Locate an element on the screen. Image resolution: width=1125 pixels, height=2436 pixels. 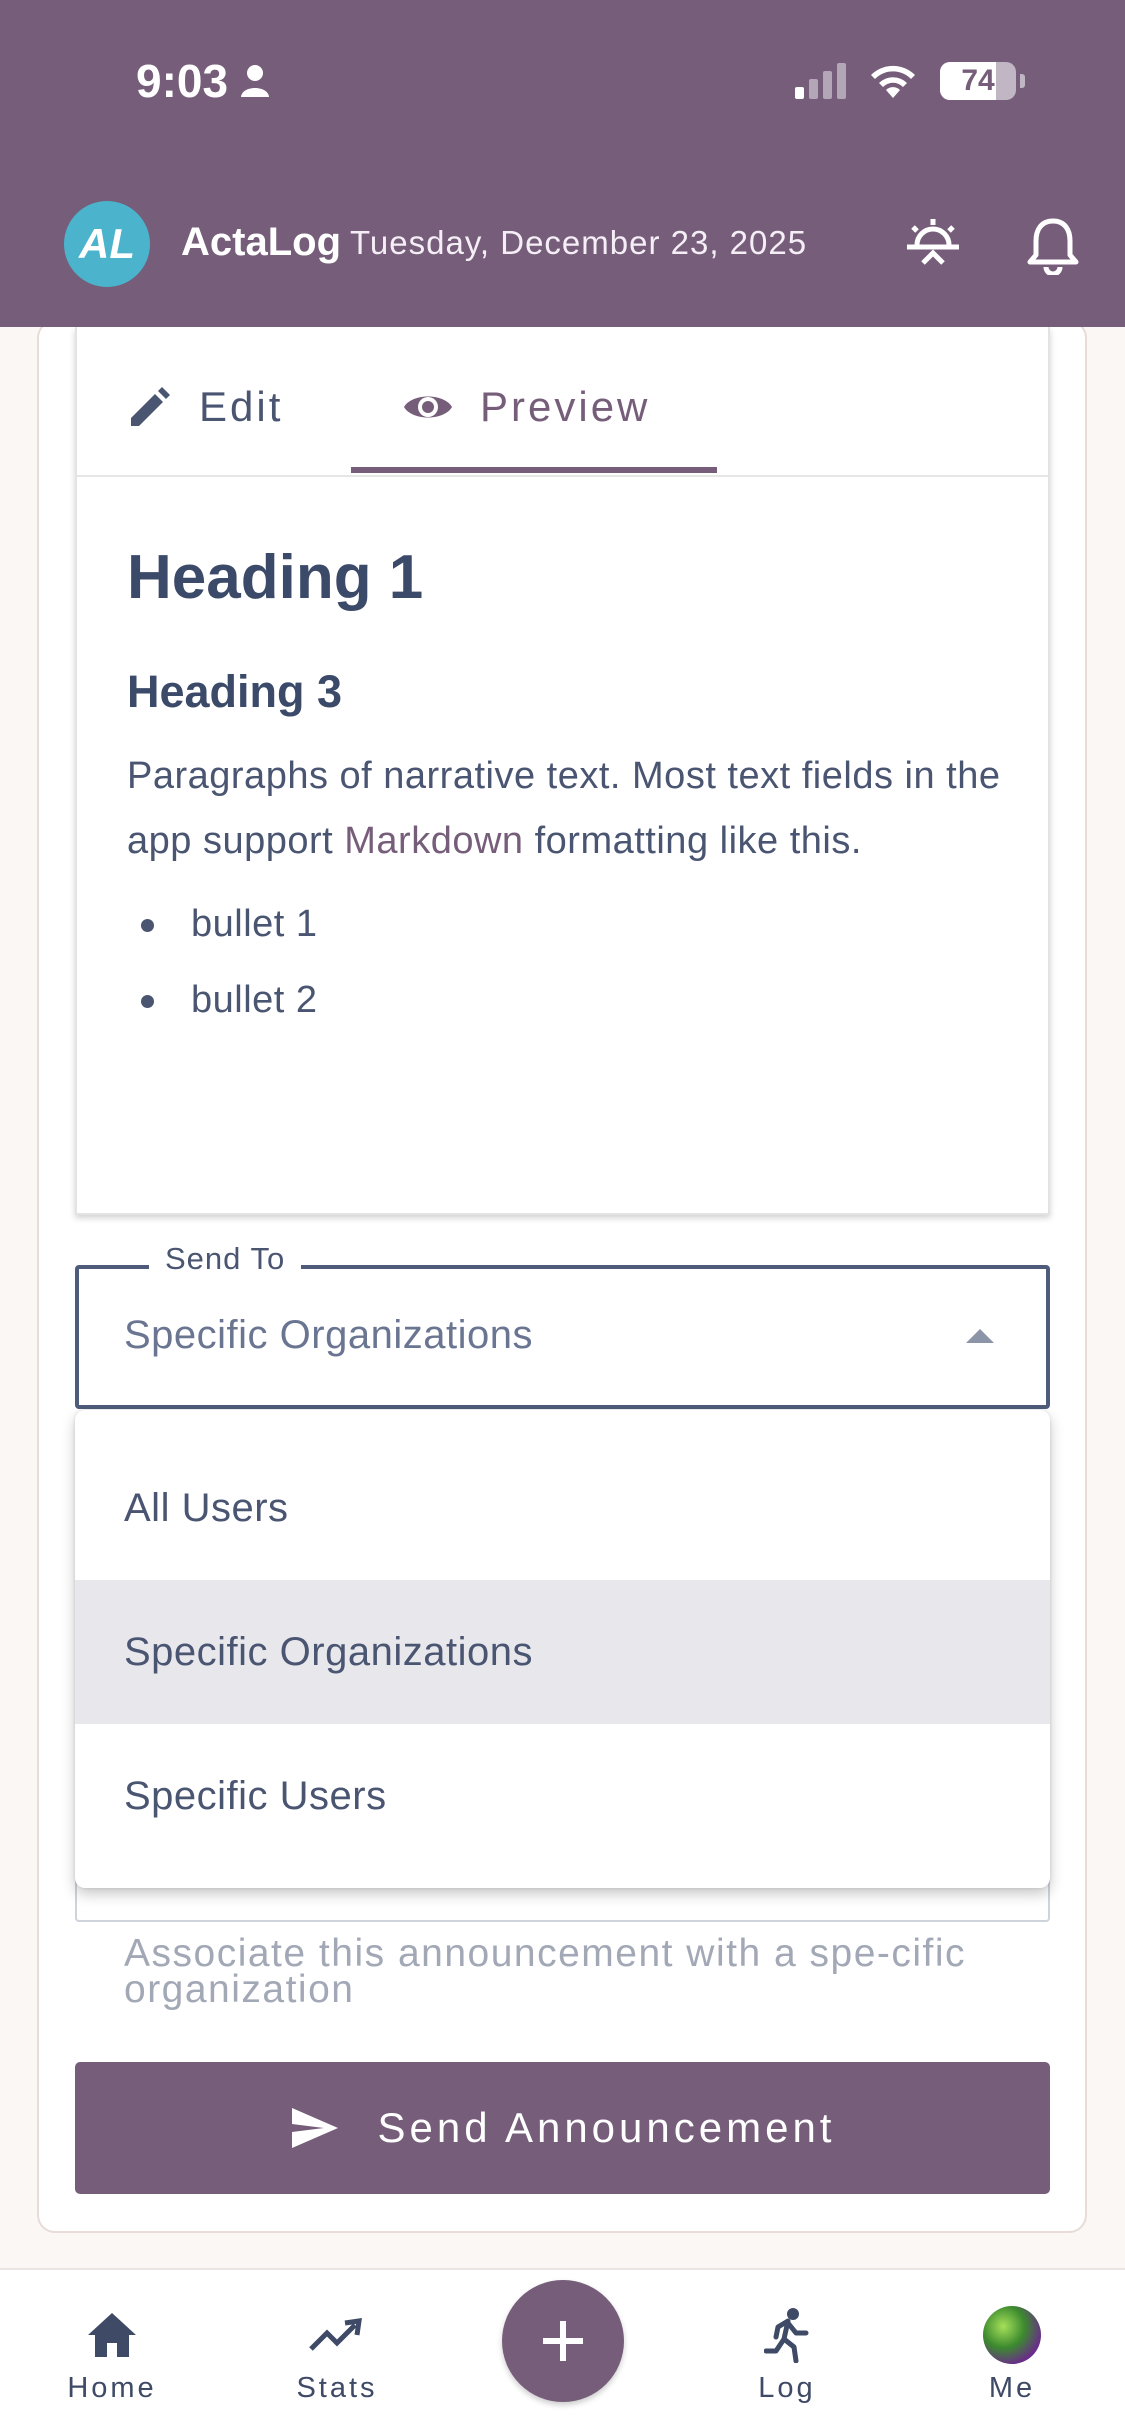
eye-icon is located at coordinates (428, 407).